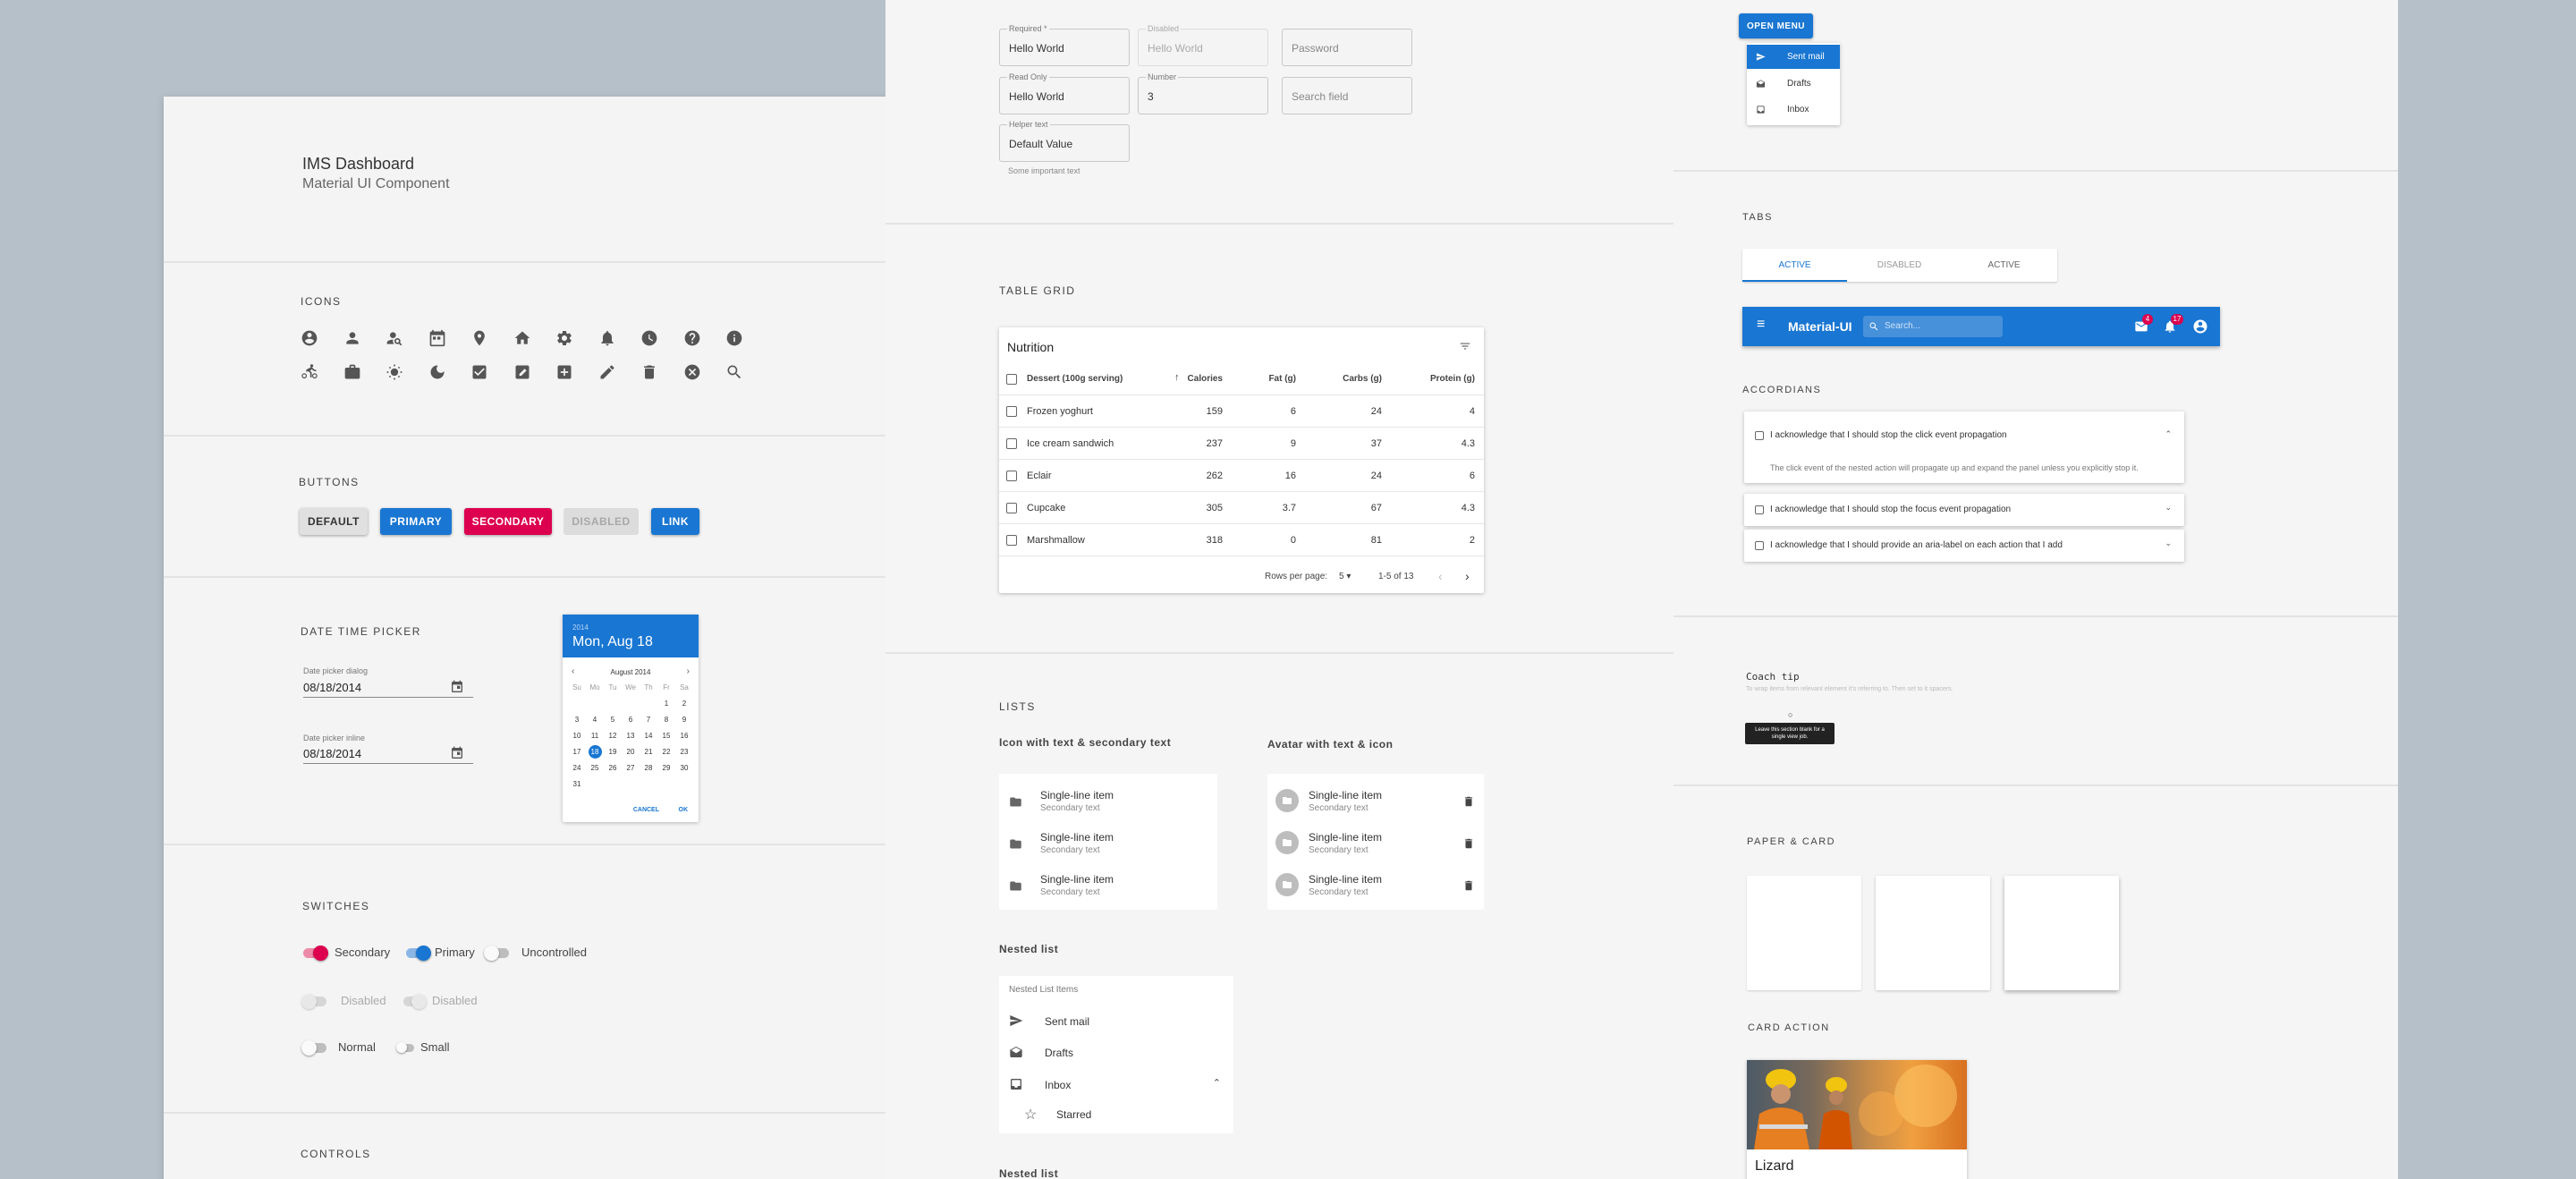  I want to click on calendar-day: 28, so click(648, 768).